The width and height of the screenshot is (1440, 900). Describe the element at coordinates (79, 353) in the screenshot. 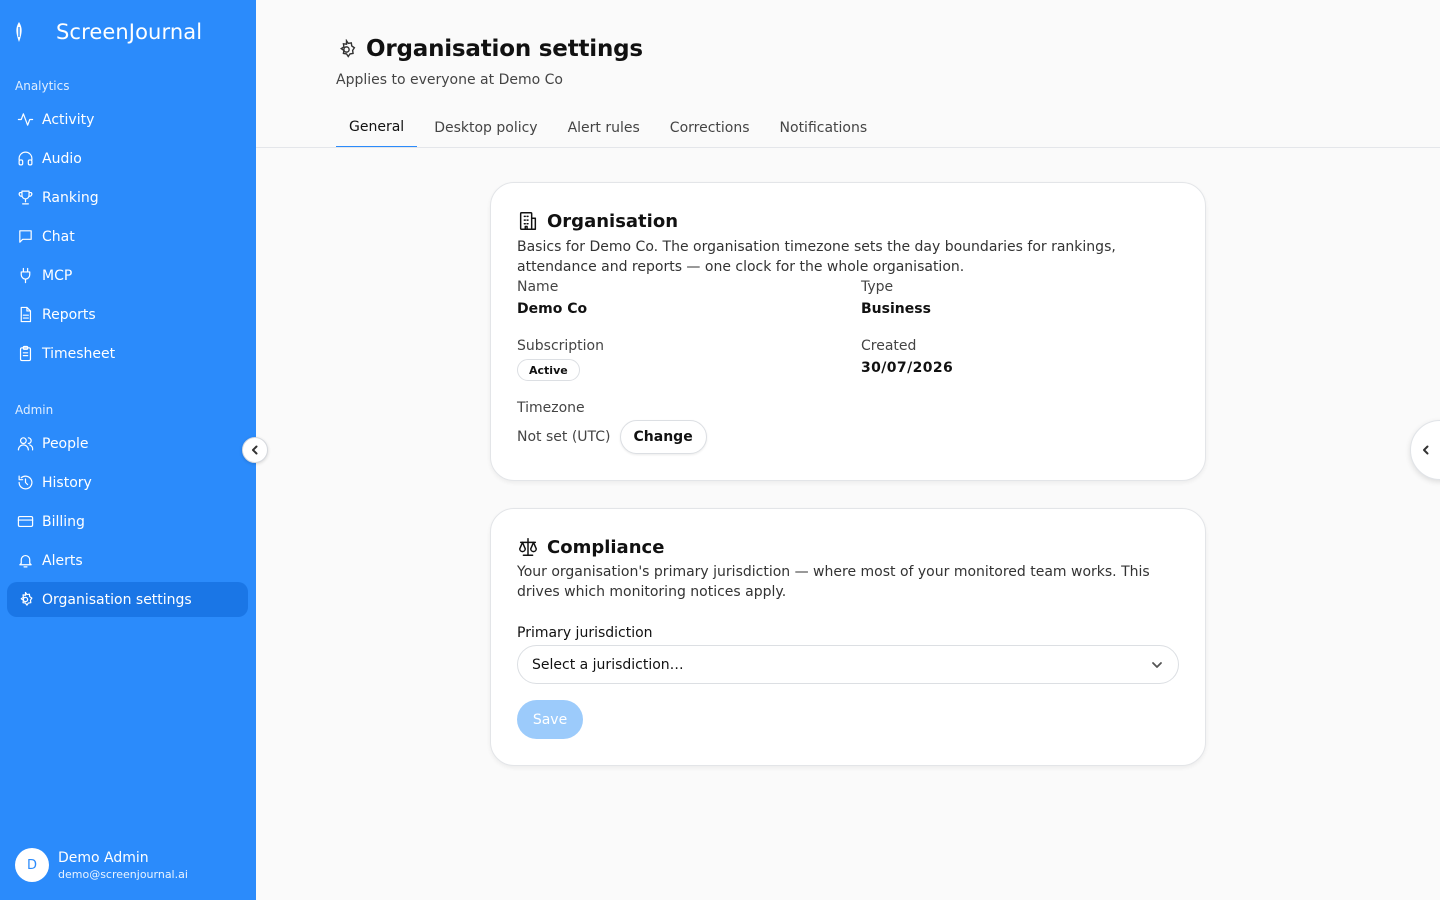

I see `sidebar-item-label: Timesheet` at that location.